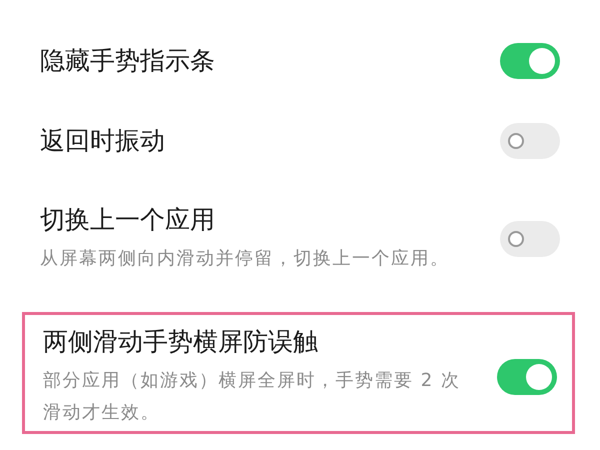 The image size is (600, 450). Describe the element at coordinates (103, 141) in the screenshot. I see `setting-title: 返回时振动` at that location.